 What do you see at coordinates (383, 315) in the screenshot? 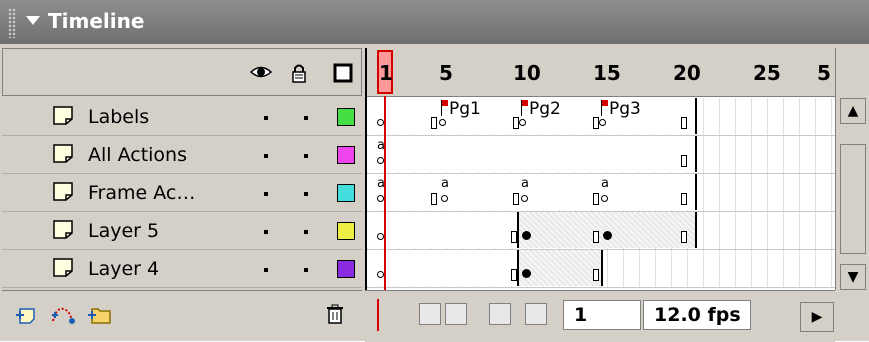
I see `center-frame-icon` at bounding box center [383, 315].